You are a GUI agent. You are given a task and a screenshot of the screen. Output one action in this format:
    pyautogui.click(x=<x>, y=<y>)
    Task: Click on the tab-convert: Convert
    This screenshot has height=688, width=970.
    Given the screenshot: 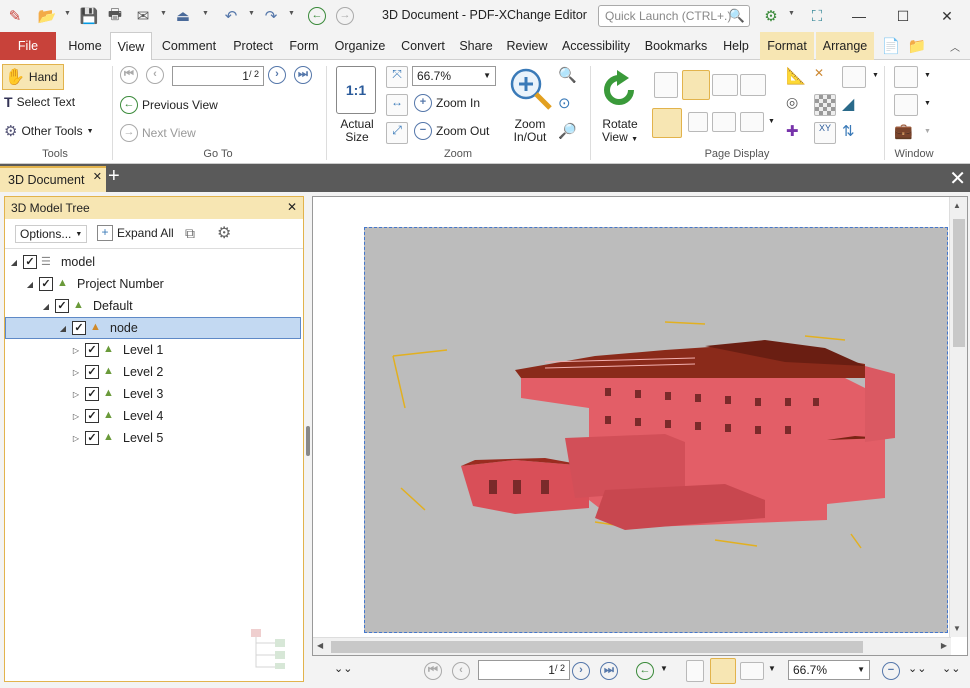 What is the action you would take?
    pyautogui.click(x=423, y=46)
    